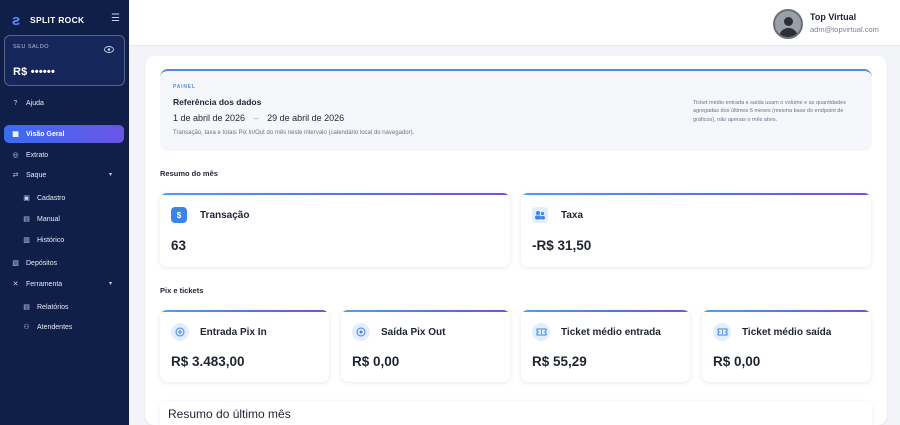  I want to click on deposit-icon: ▧, so click(15, 263).